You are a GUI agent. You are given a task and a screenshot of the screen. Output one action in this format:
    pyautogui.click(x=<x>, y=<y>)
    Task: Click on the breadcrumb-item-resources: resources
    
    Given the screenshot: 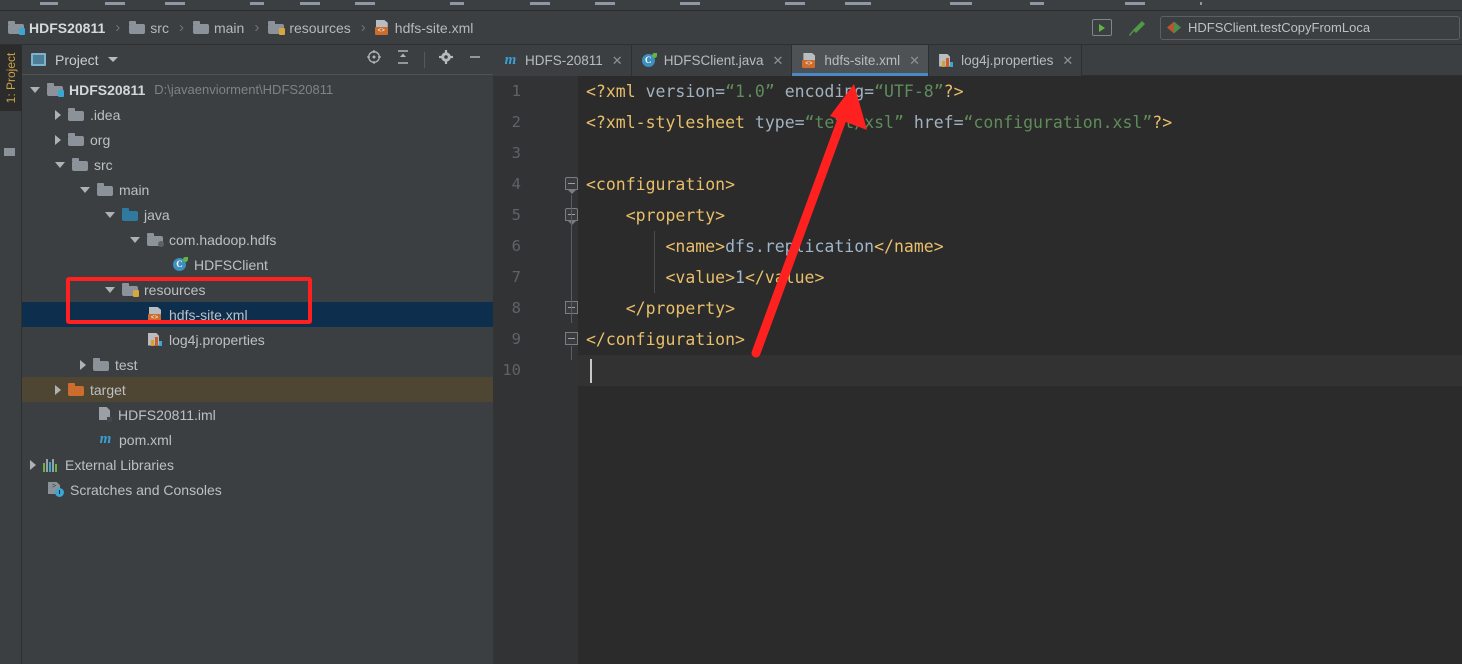 What is the action you would take?
    pyautogui.click(x=309, y=28)
    